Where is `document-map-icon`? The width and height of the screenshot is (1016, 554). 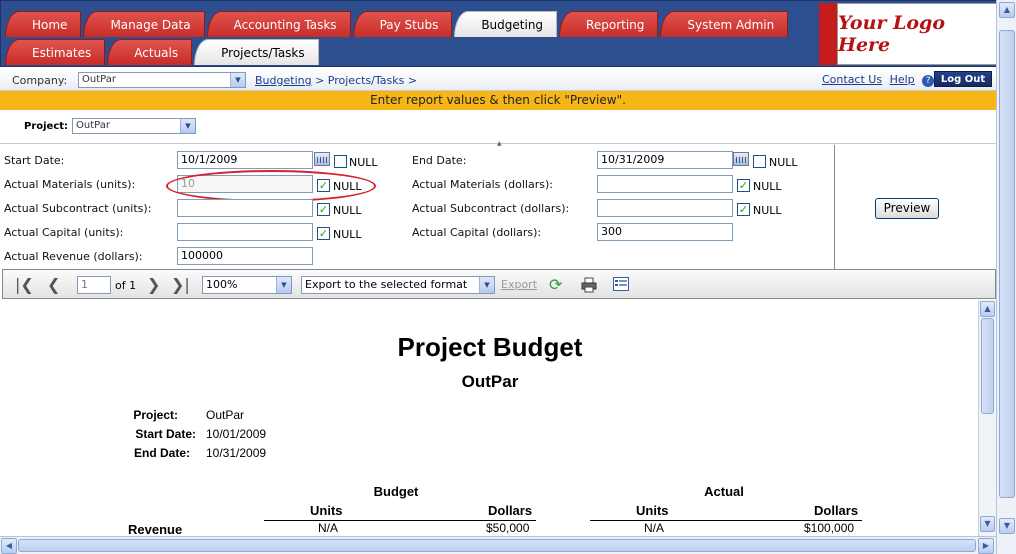
document-map-icon is located at coordinates (621, 285).